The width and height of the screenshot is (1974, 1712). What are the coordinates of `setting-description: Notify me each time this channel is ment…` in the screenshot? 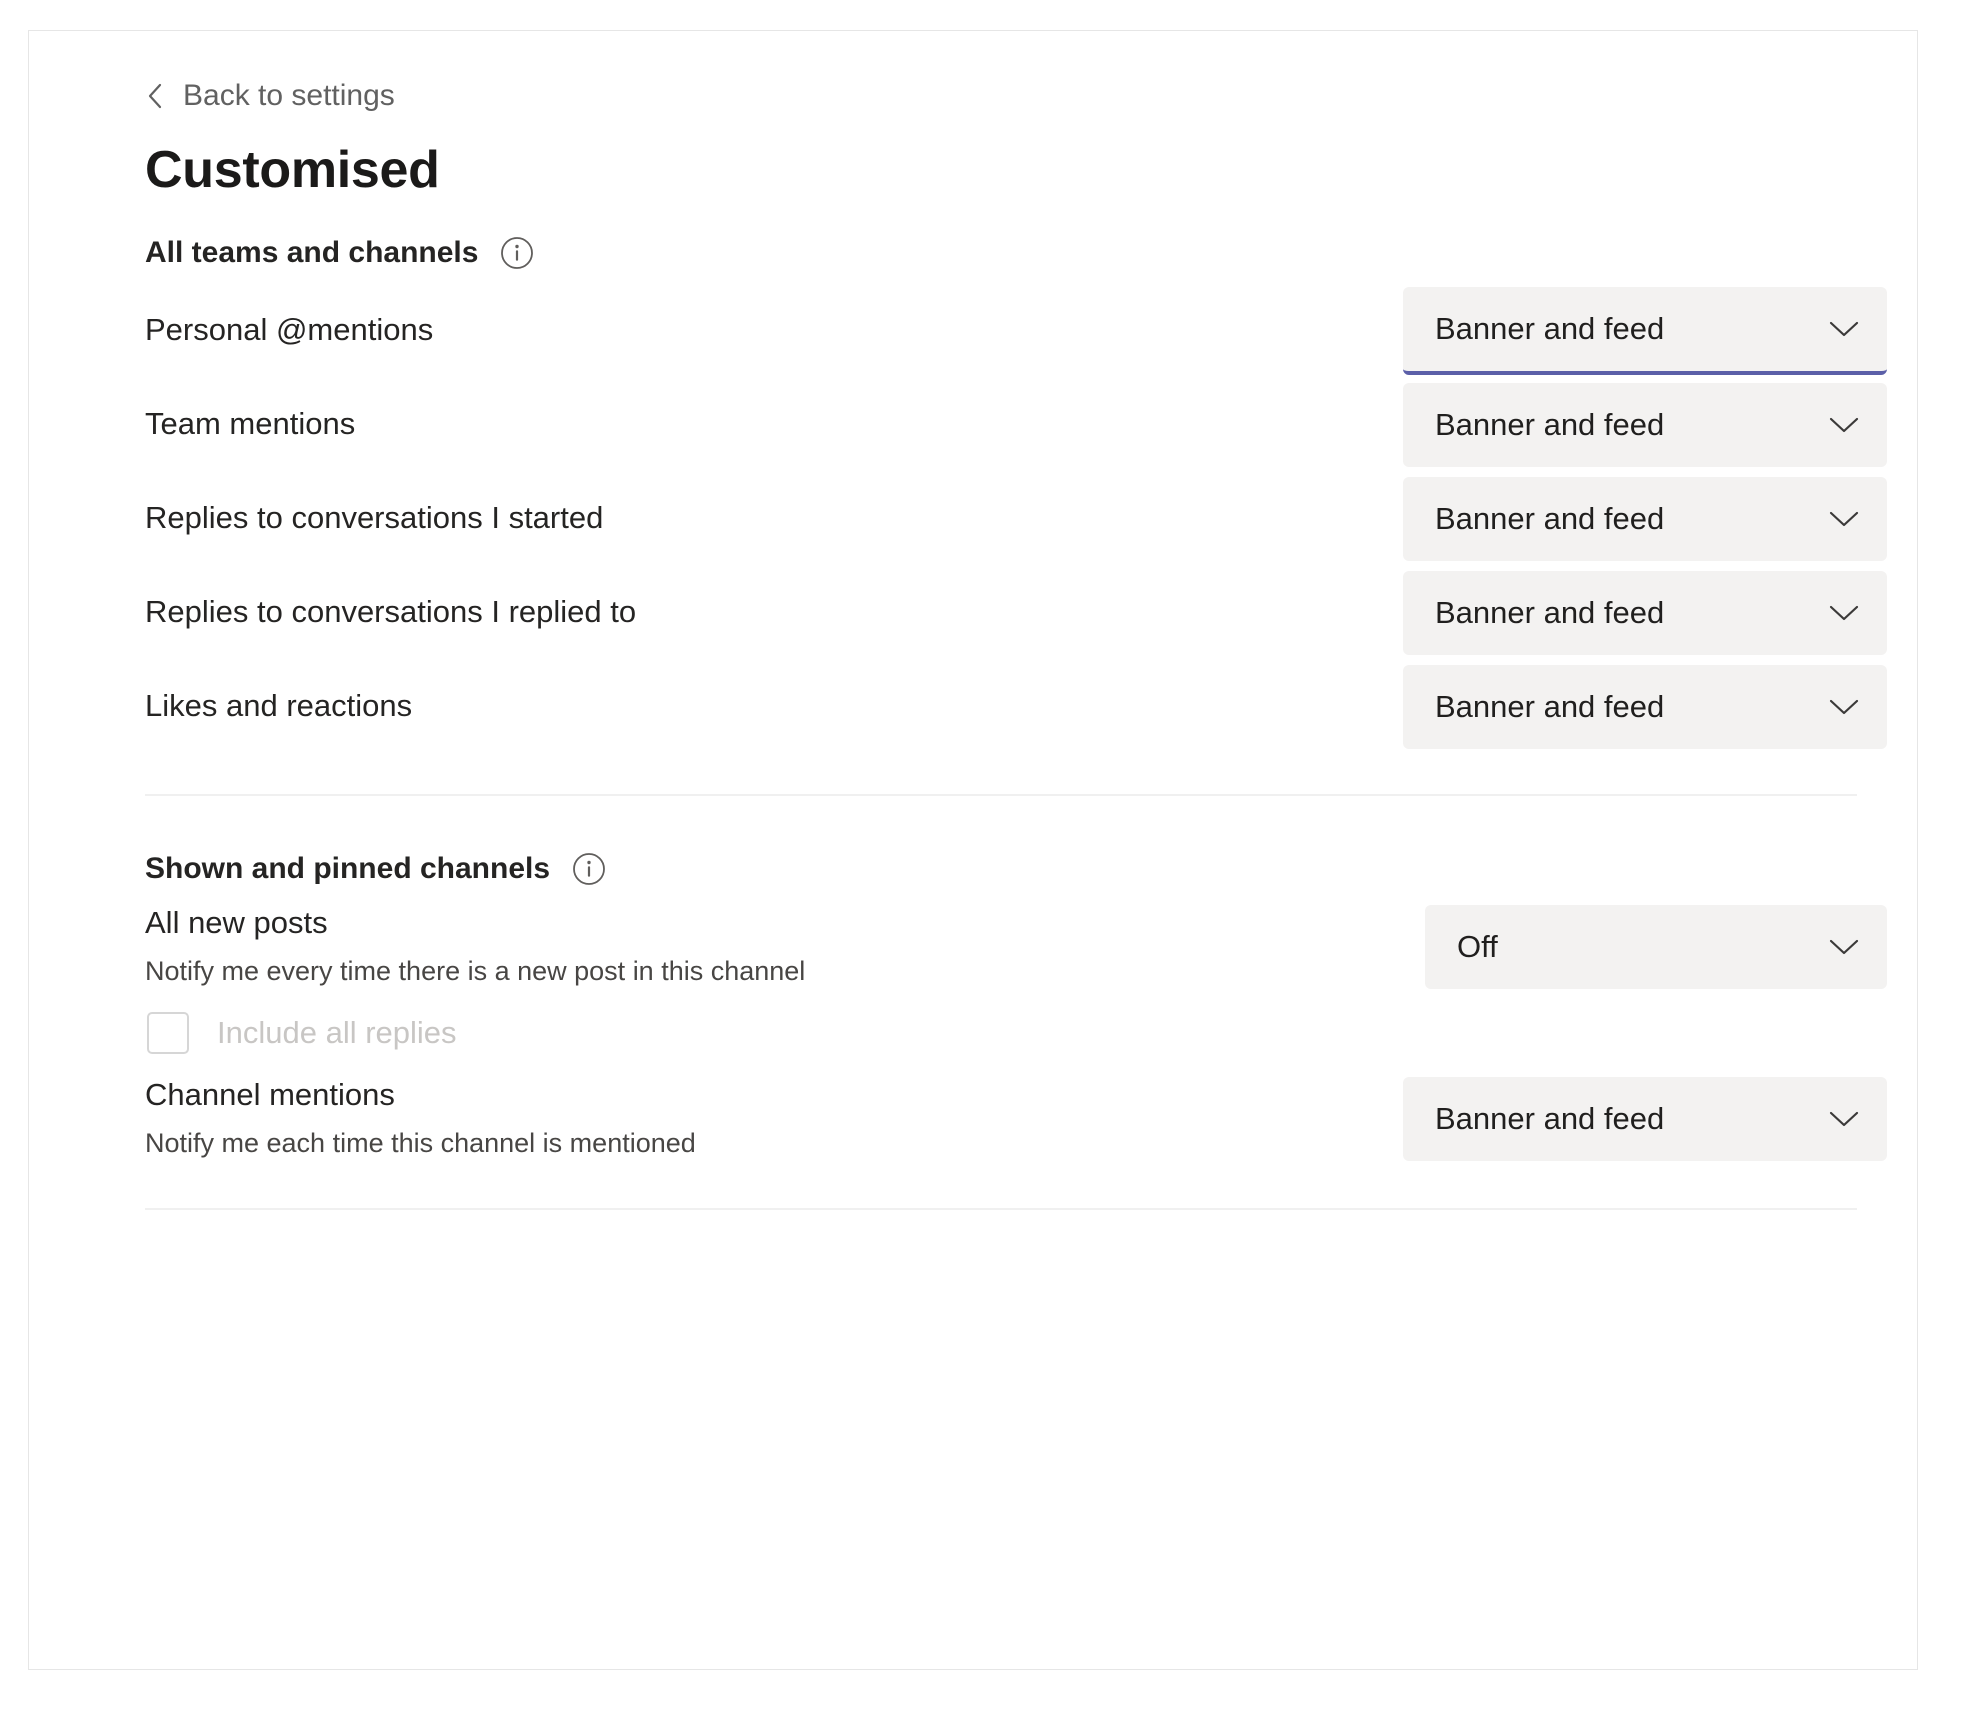 It's located at (420, 1142).